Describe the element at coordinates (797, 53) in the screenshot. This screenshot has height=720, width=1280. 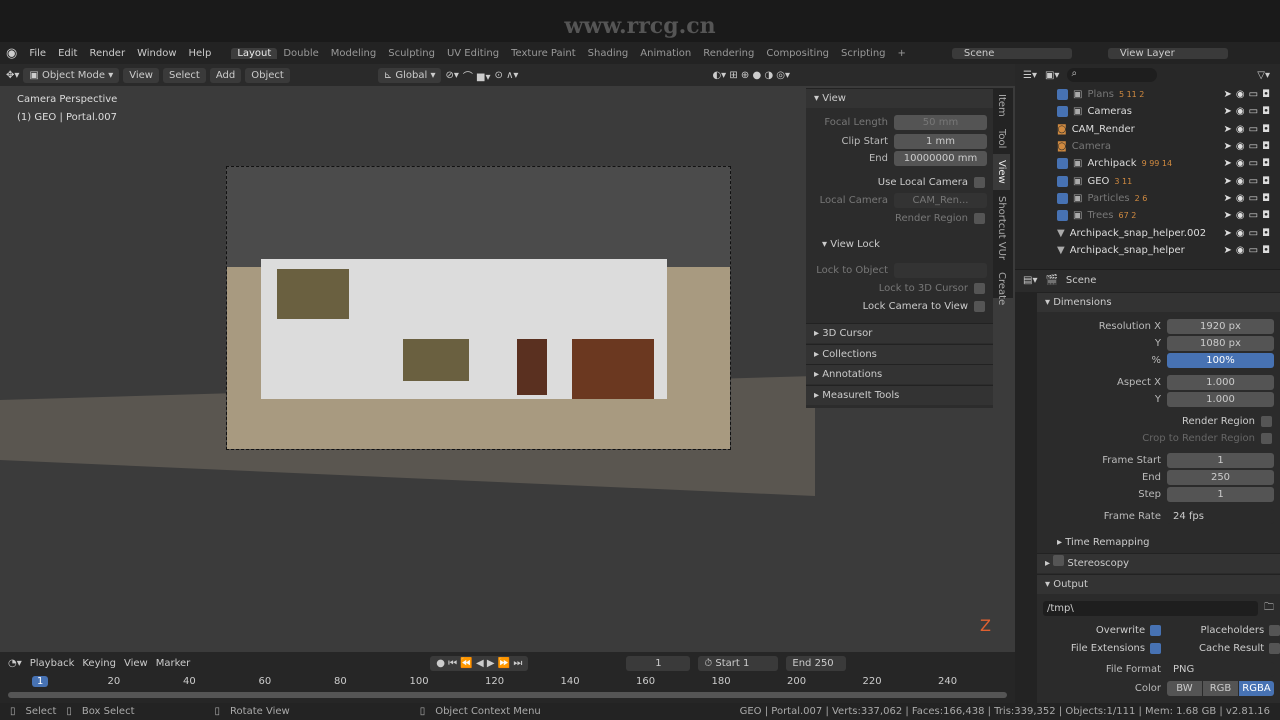
I see `tab-compositing: Compositing` at that location.